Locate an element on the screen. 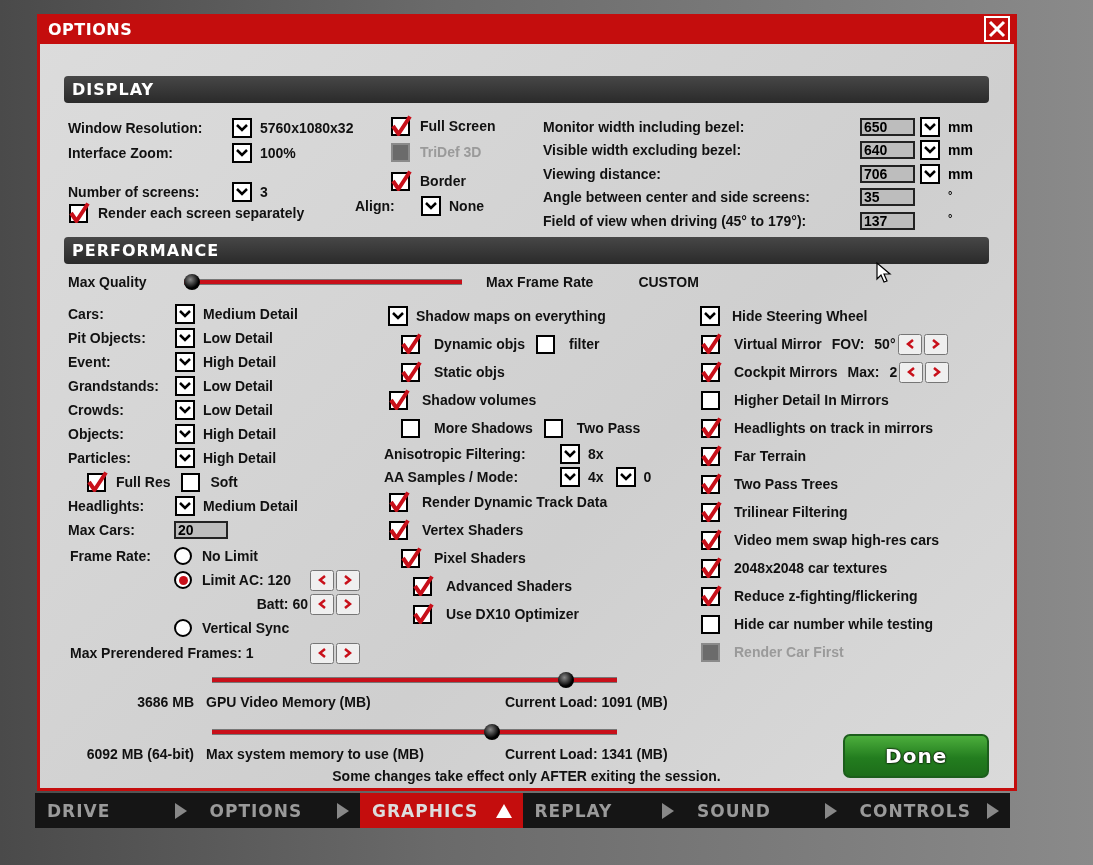 This screenshot has width=1093, height=865. checkbox-label: Trilinear Filtering is located at coordinates (791, 512).